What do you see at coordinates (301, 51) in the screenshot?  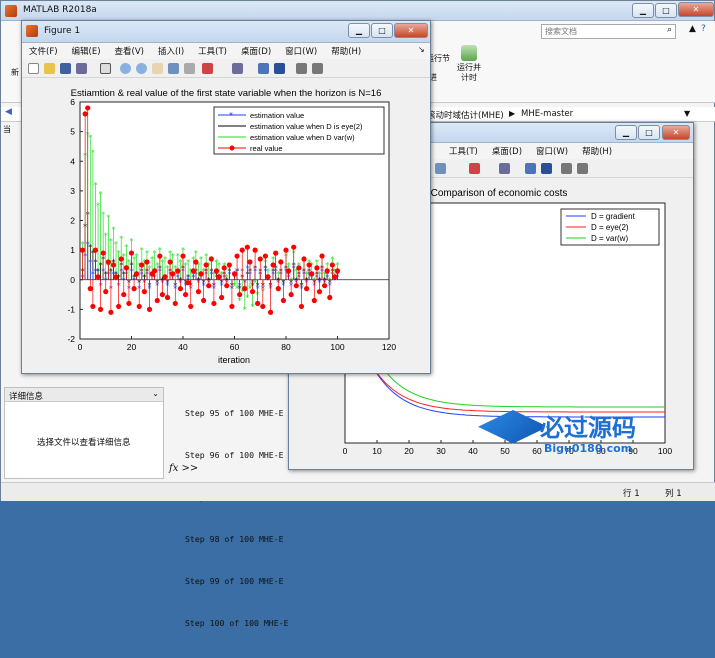 I see `menu-window: 窗口(W)` at bounding box center [301, 51].